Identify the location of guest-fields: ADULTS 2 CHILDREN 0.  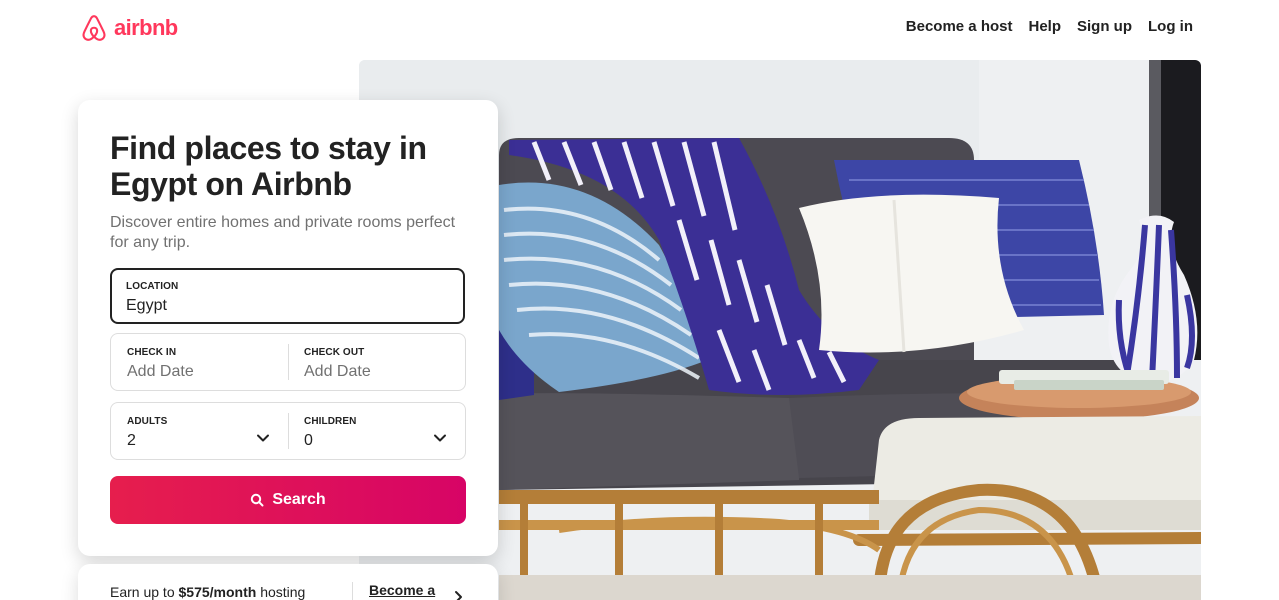
(288, 431).